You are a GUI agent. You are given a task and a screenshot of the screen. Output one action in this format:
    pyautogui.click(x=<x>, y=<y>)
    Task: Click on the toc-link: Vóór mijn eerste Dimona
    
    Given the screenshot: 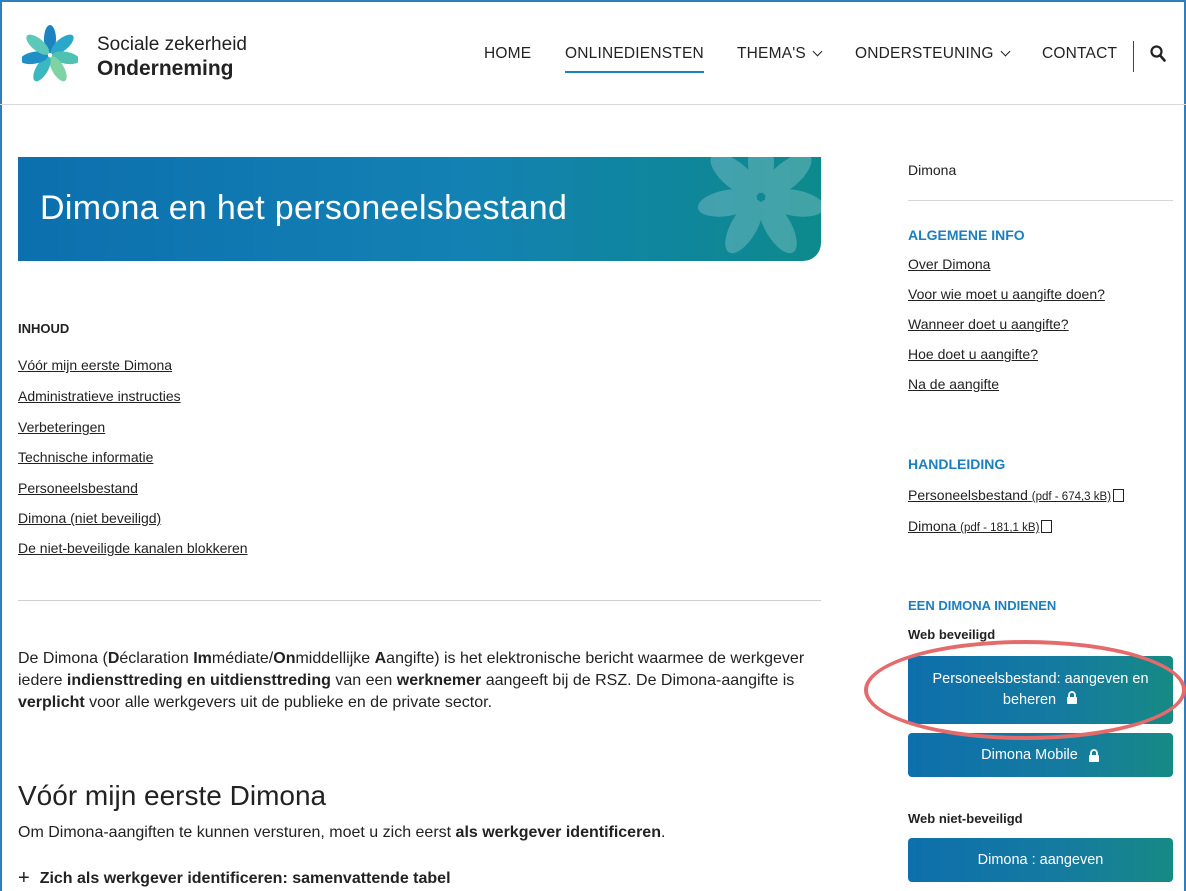 What is the action you would take?
    pyautogui.click(x=95, y=365)
    